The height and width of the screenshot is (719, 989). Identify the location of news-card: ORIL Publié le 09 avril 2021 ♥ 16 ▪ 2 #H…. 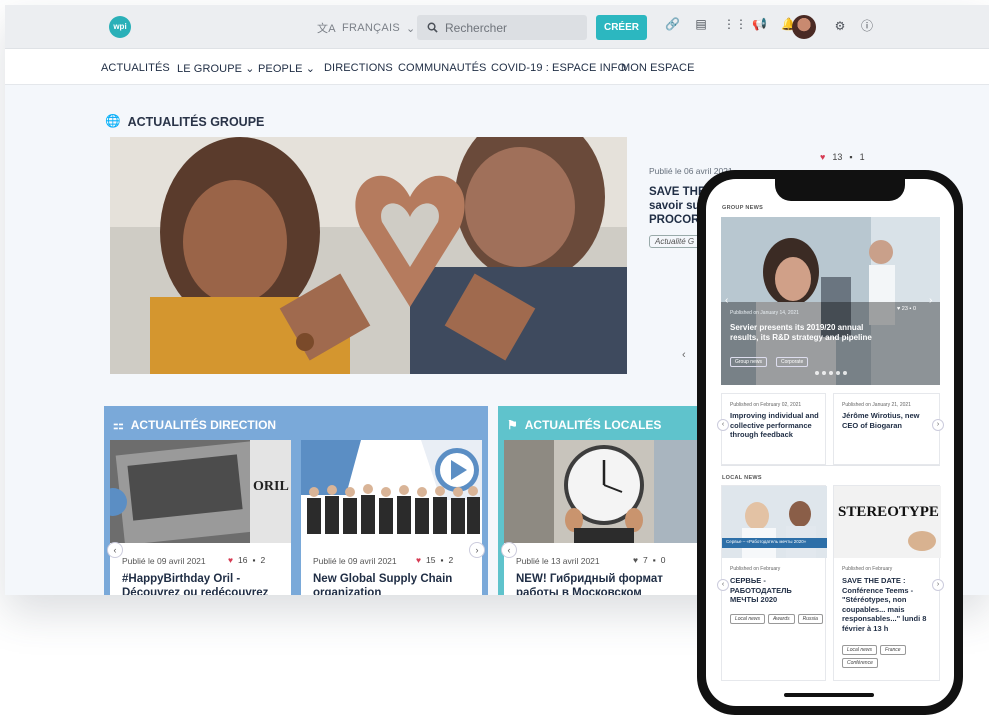
(200, 517).